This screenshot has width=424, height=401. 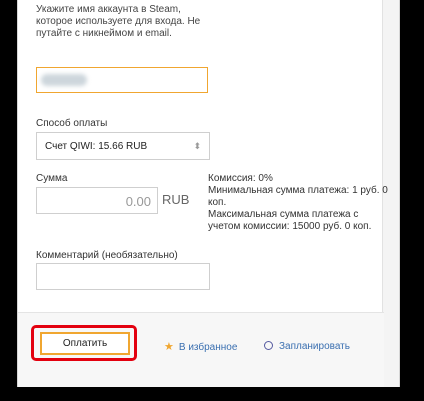 I want to click on schedule-link: Запланировать, so click(x=307, y=346).